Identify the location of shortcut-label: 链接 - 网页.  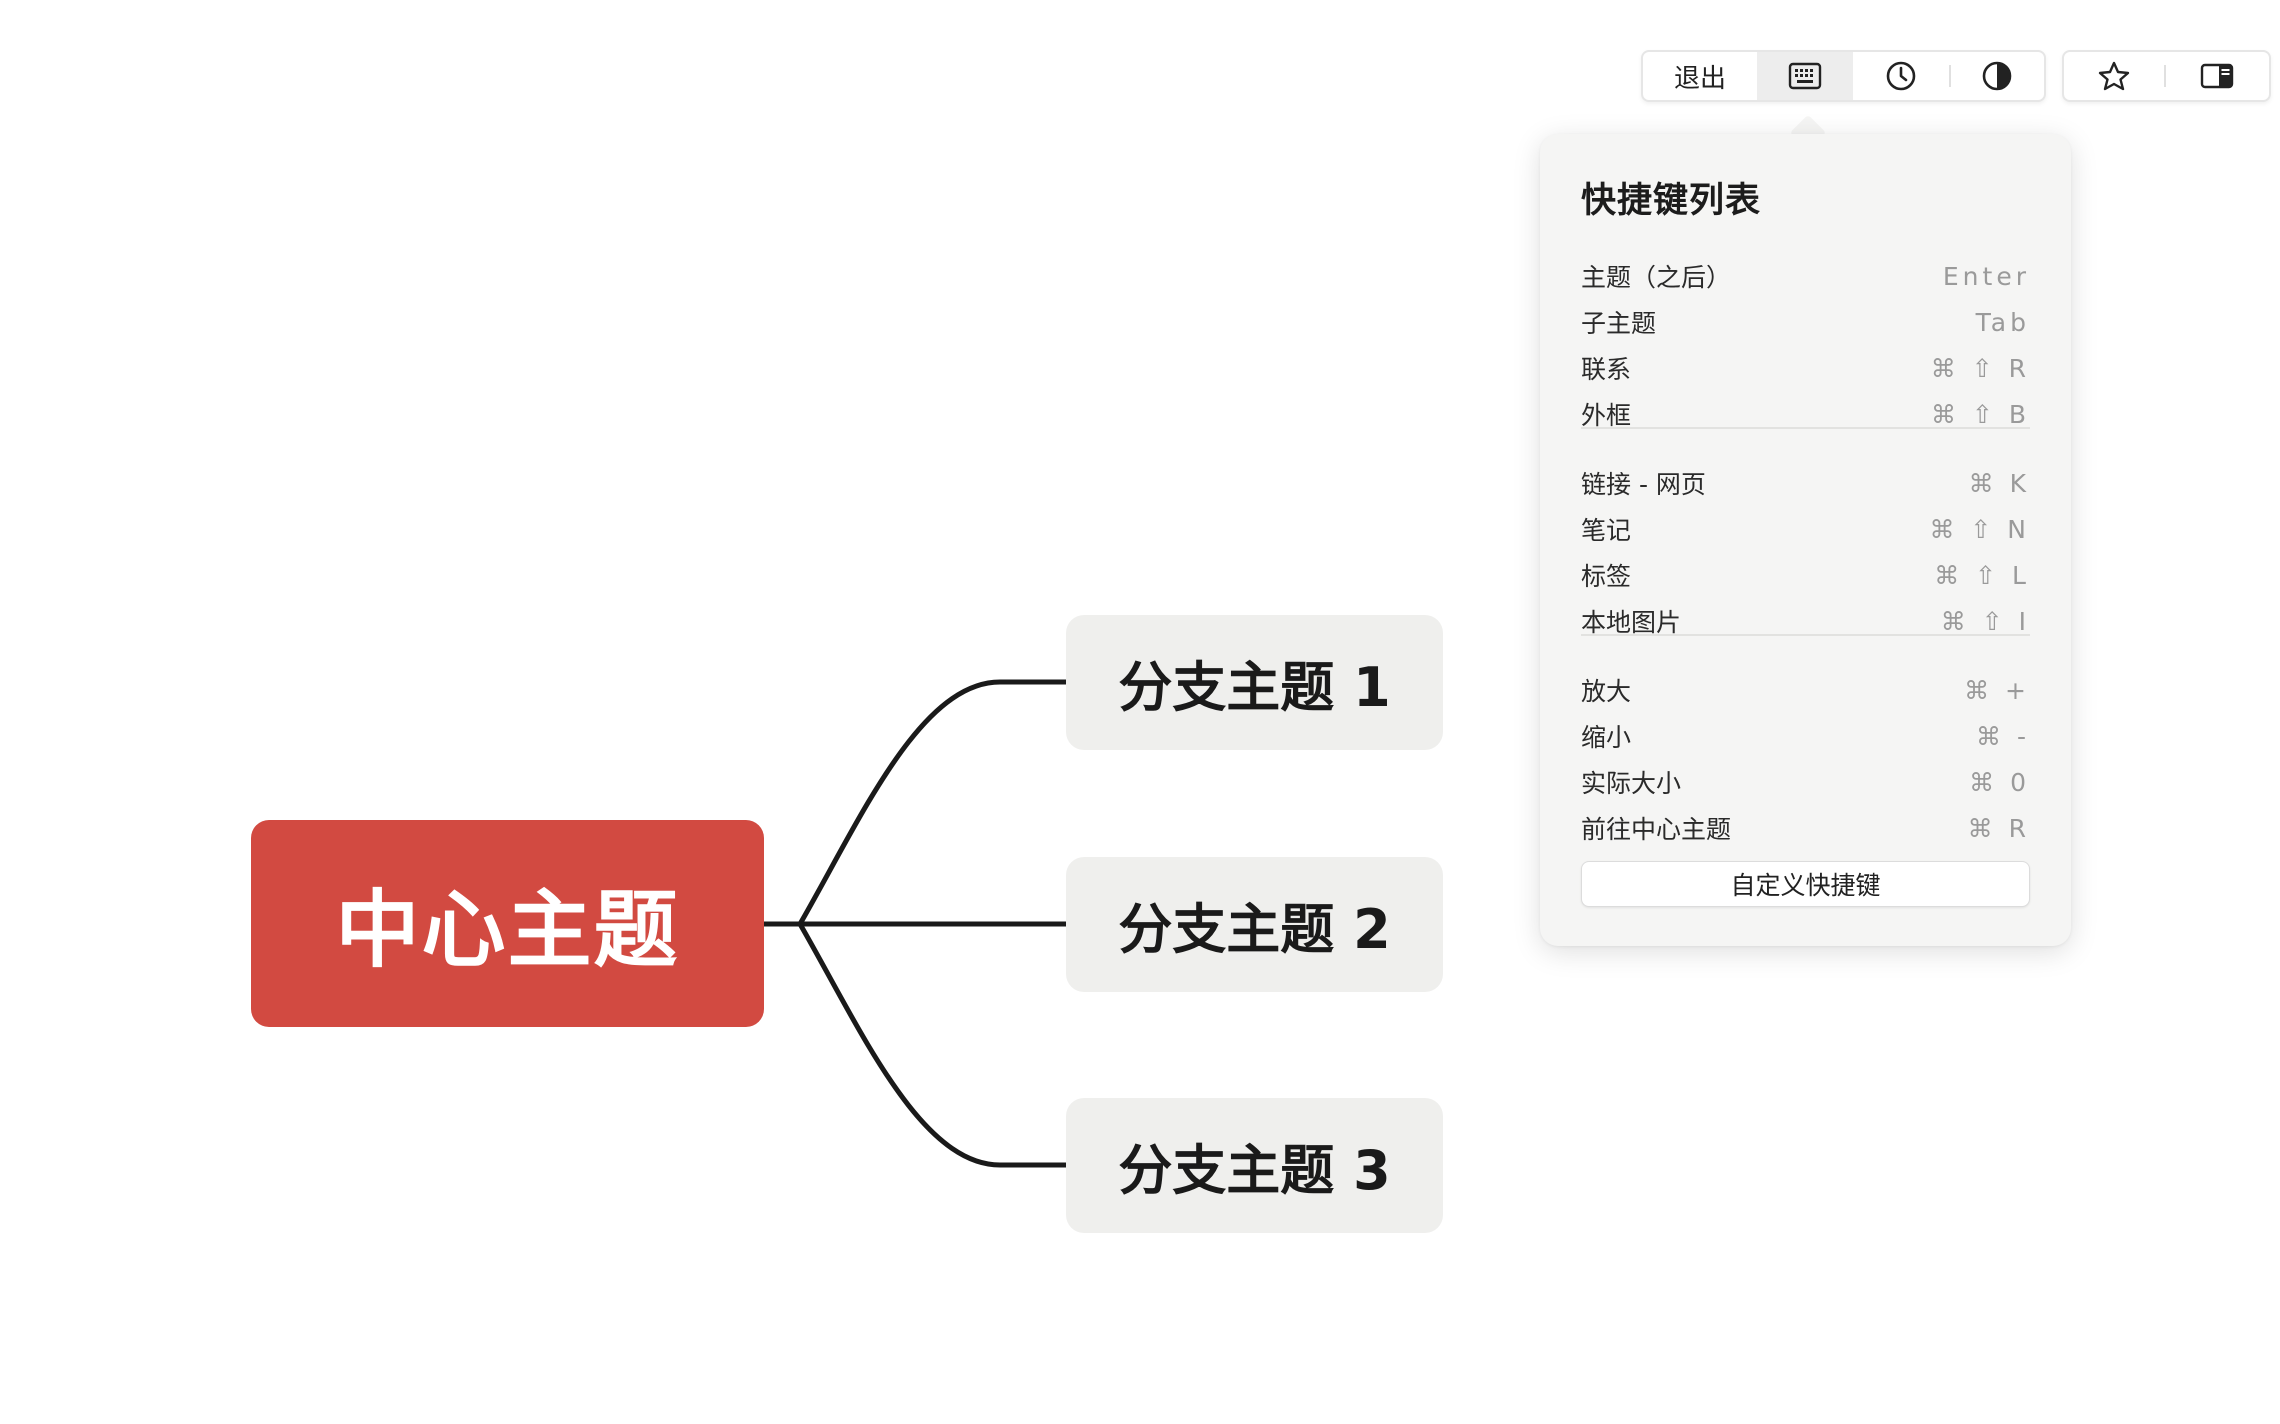
(1643, 484).